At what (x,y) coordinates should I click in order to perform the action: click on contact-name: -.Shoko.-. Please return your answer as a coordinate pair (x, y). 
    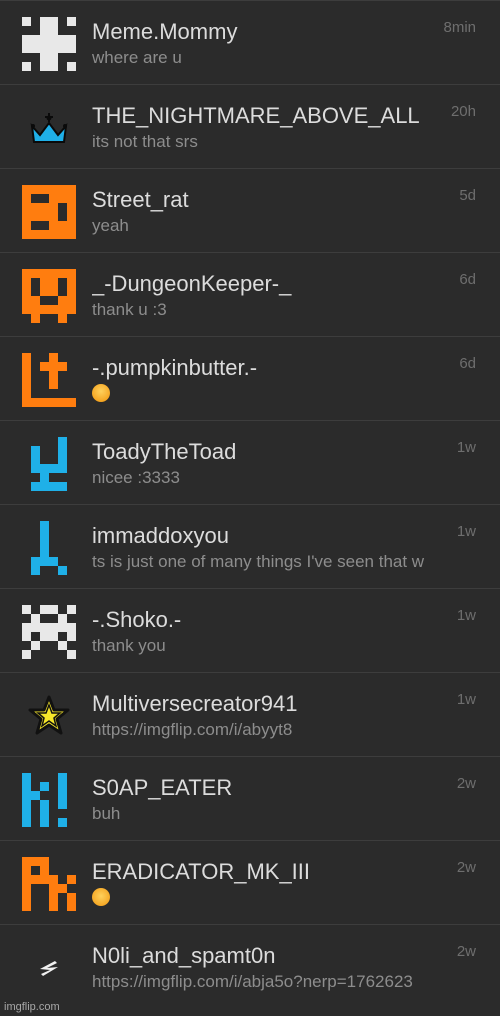
    Looking at the image, I should click on (137, 619).